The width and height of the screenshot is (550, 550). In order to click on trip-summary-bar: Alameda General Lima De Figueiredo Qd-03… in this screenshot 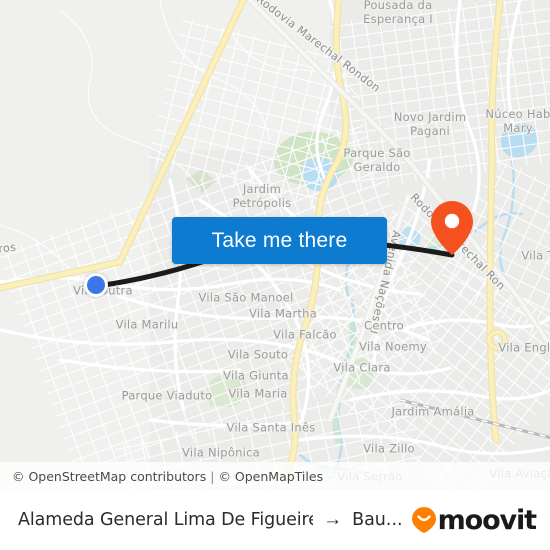, I will do `click(275, 520)`.